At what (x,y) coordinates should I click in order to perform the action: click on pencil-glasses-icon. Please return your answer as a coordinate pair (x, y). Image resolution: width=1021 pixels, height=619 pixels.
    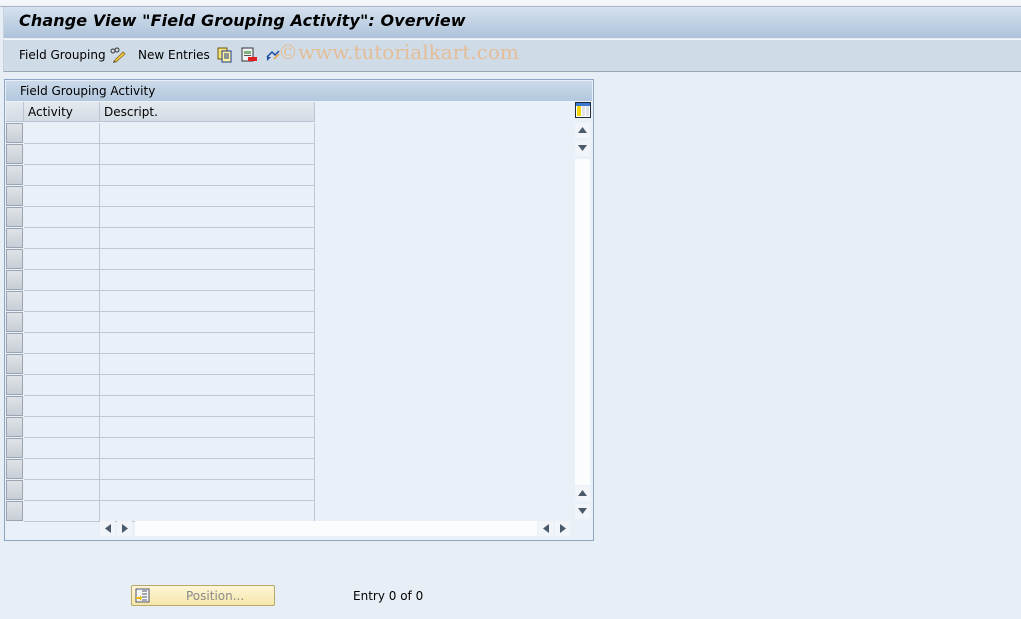
    Looking at the image, I should click on (118, 55).